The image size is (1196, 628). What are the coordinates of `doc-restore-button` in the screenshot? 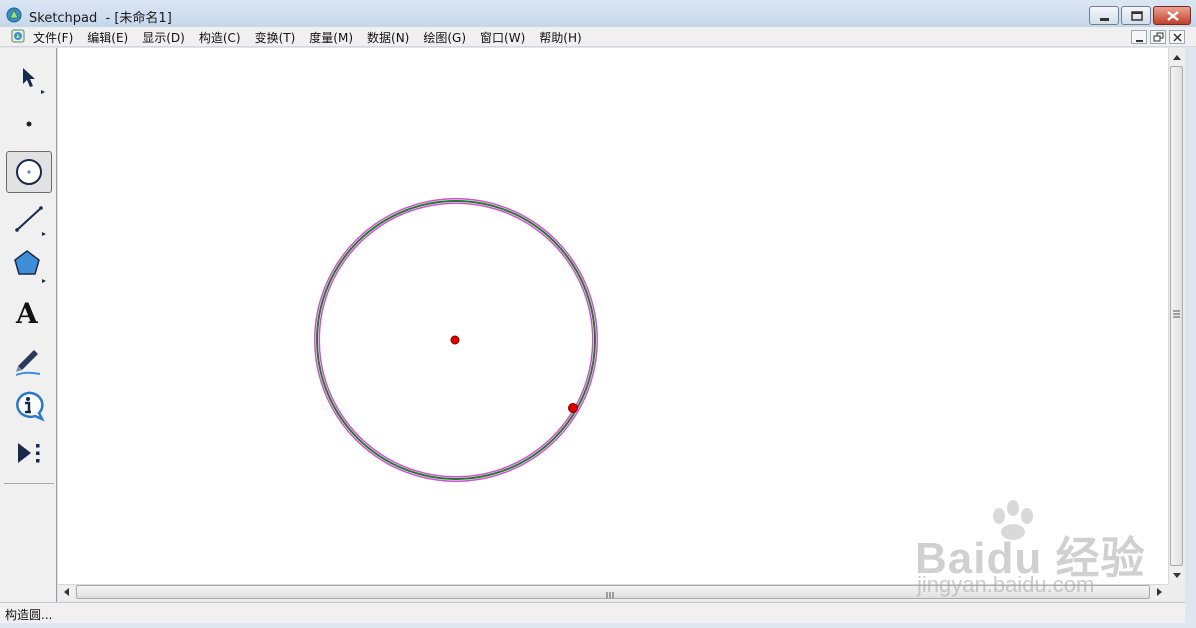 It's located at (1158, 37).